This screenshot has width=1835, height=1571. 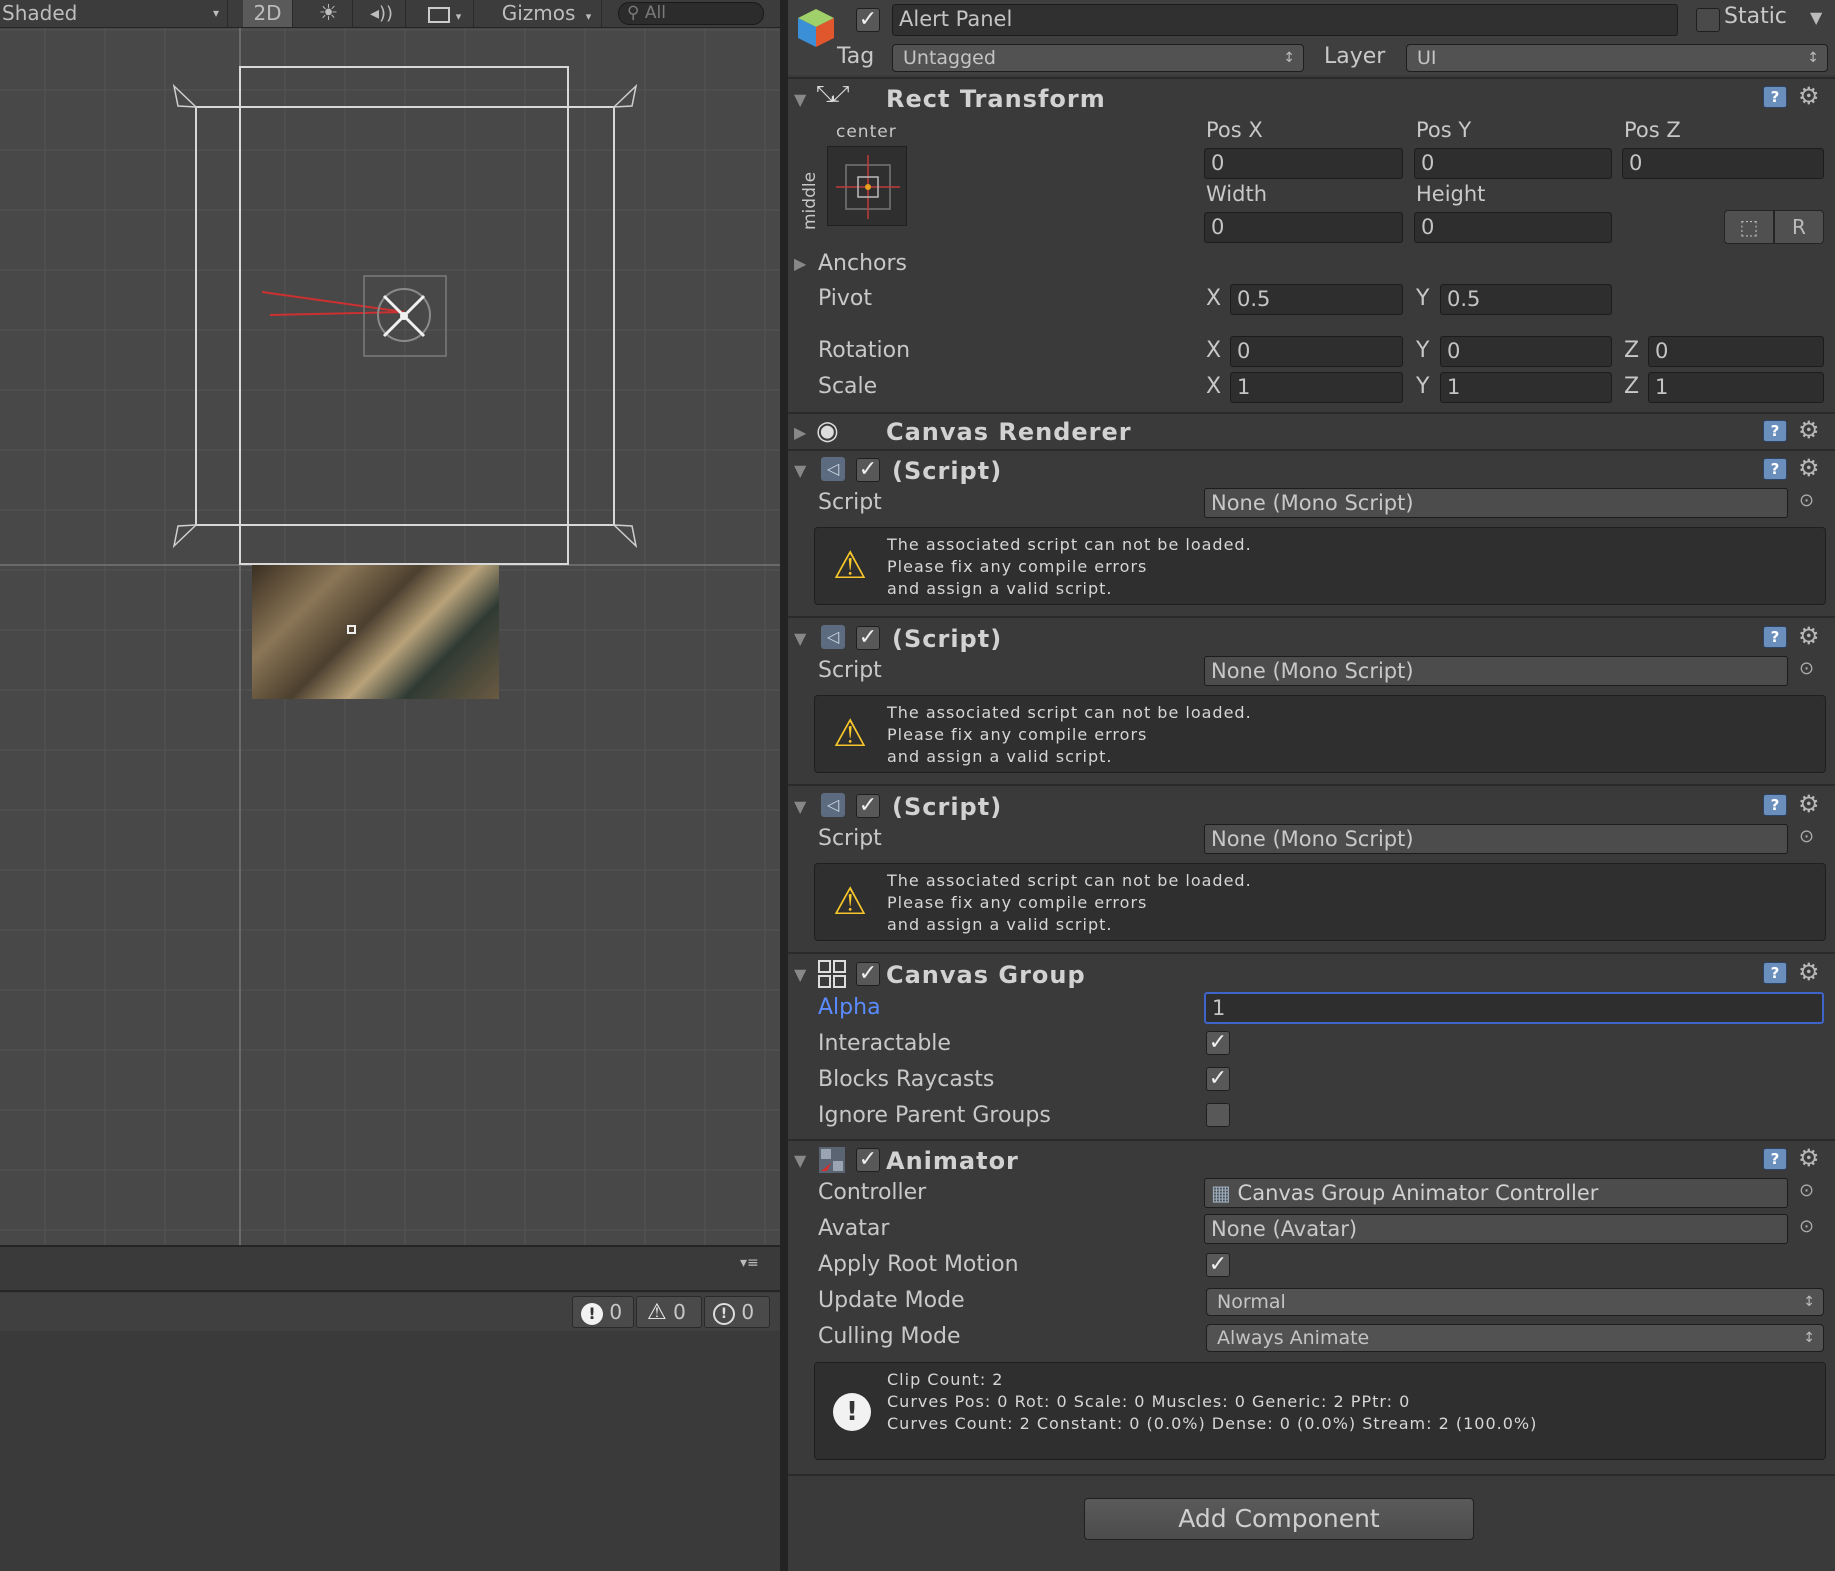 What do you see at coordinates (1279, 1519) in the screenshot?
I see `add-component-button: Add Component` at bounding box center [1279, 1519].